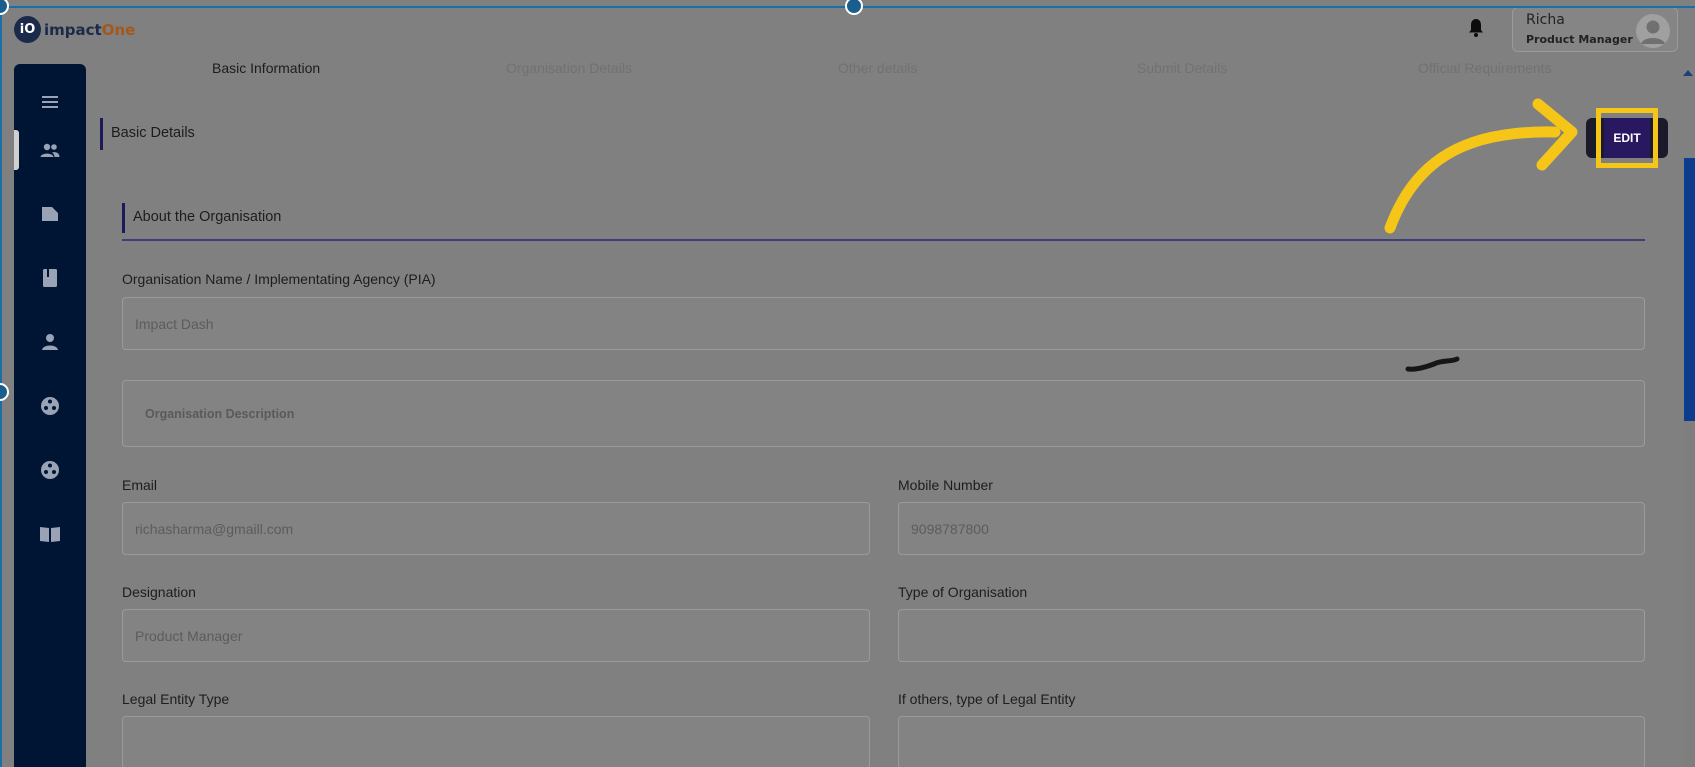 Image resolution: width=1695 pixels, height=767 pixels. Describe the element at coordinates (176, 699) in the screenshot. I see `legal-entity-label: Legal Entity Type` at that location.